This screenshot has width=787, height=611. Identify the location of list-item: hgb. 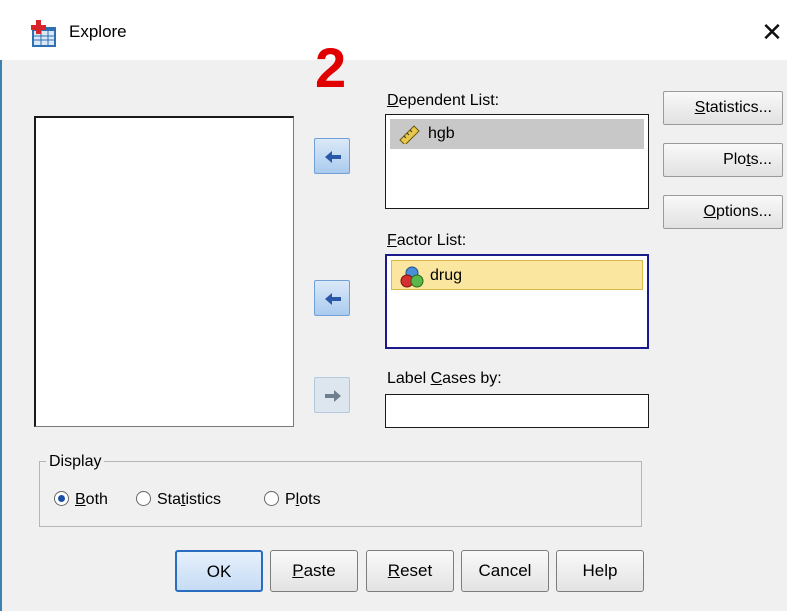
(517, 134).